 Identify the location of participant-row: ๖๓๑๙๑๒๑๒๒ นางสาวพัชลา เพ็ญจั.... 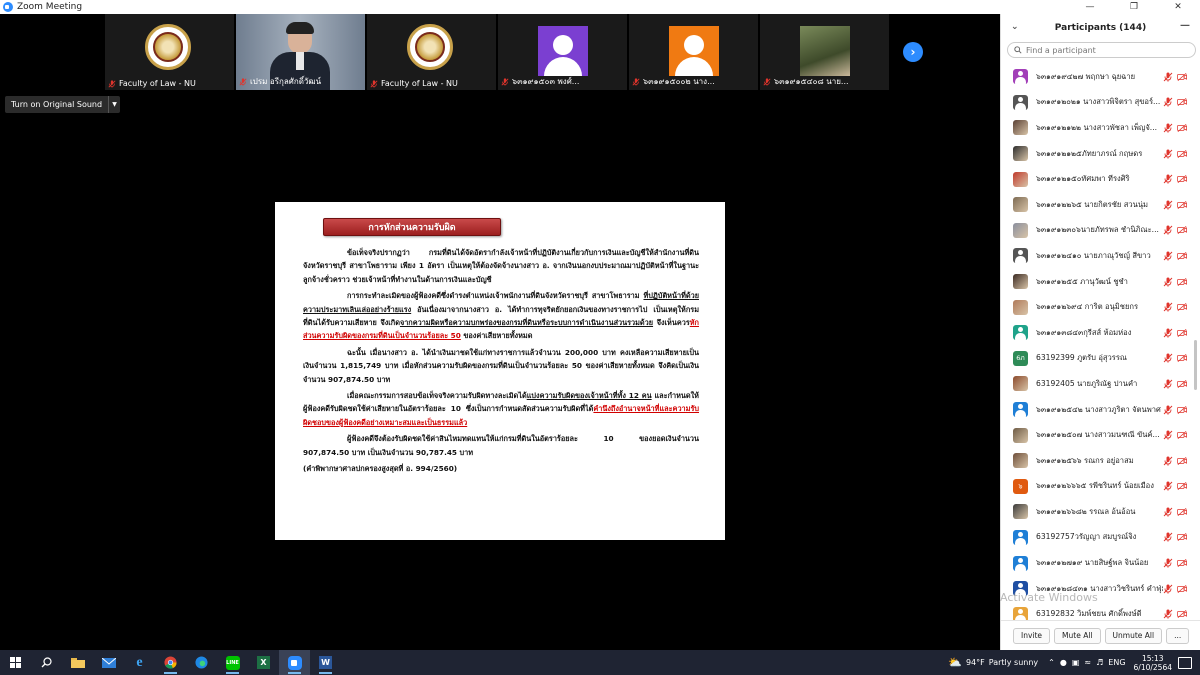
(1097, 128).